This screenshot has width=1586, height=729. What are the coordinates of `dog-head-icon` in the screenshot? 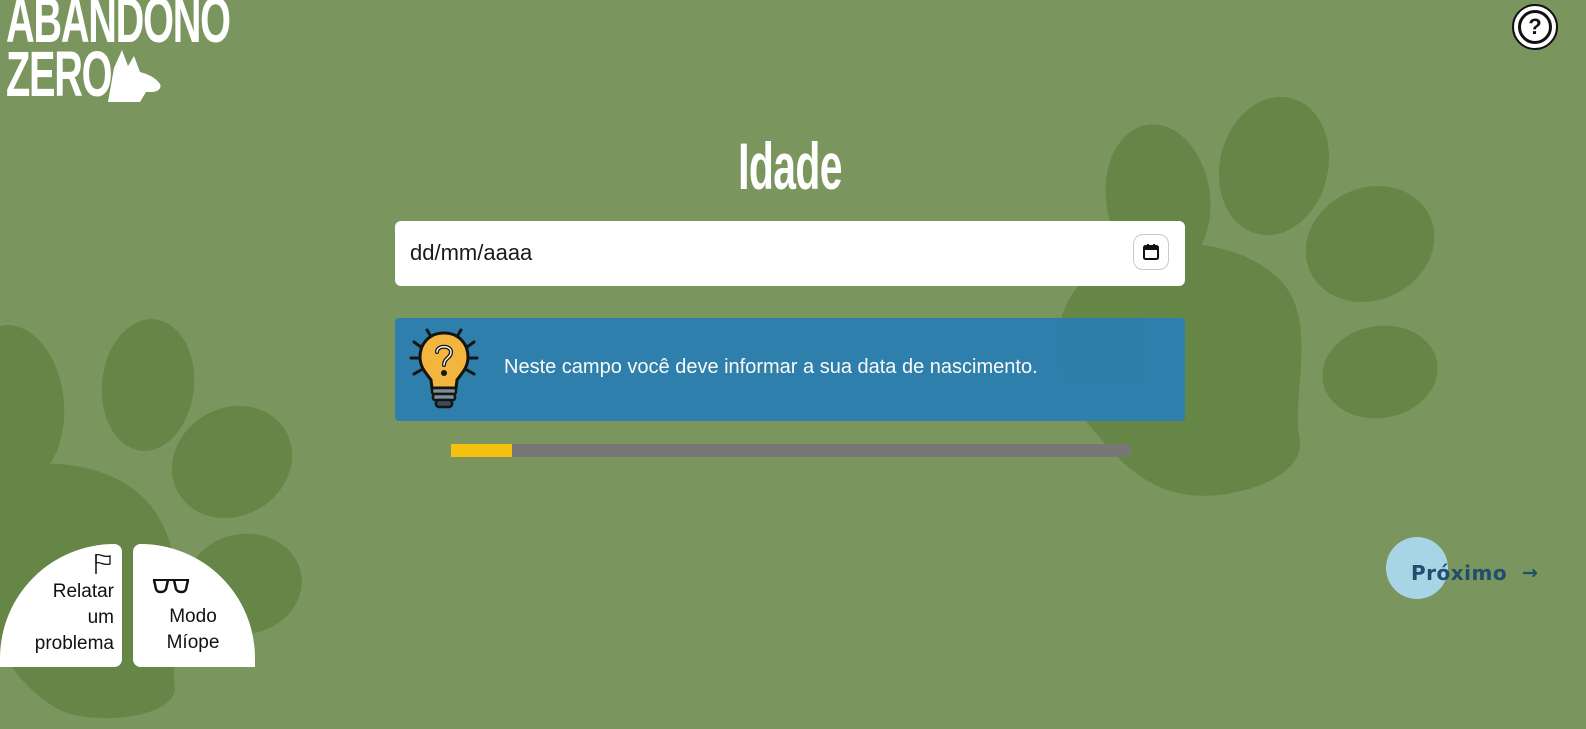 It's located at (134, 76).